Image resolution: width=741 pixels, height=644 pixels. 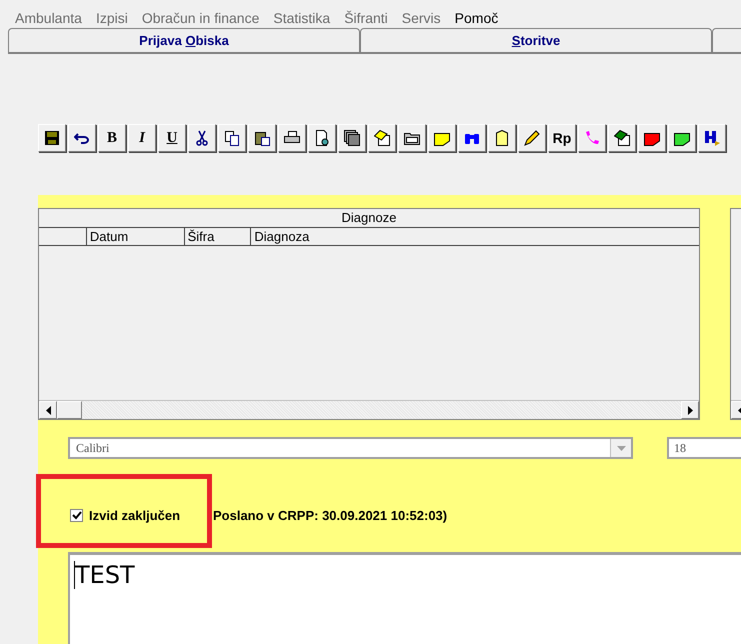 I want to click on grid-title: Diagnoze, so click(x=369, y=218).